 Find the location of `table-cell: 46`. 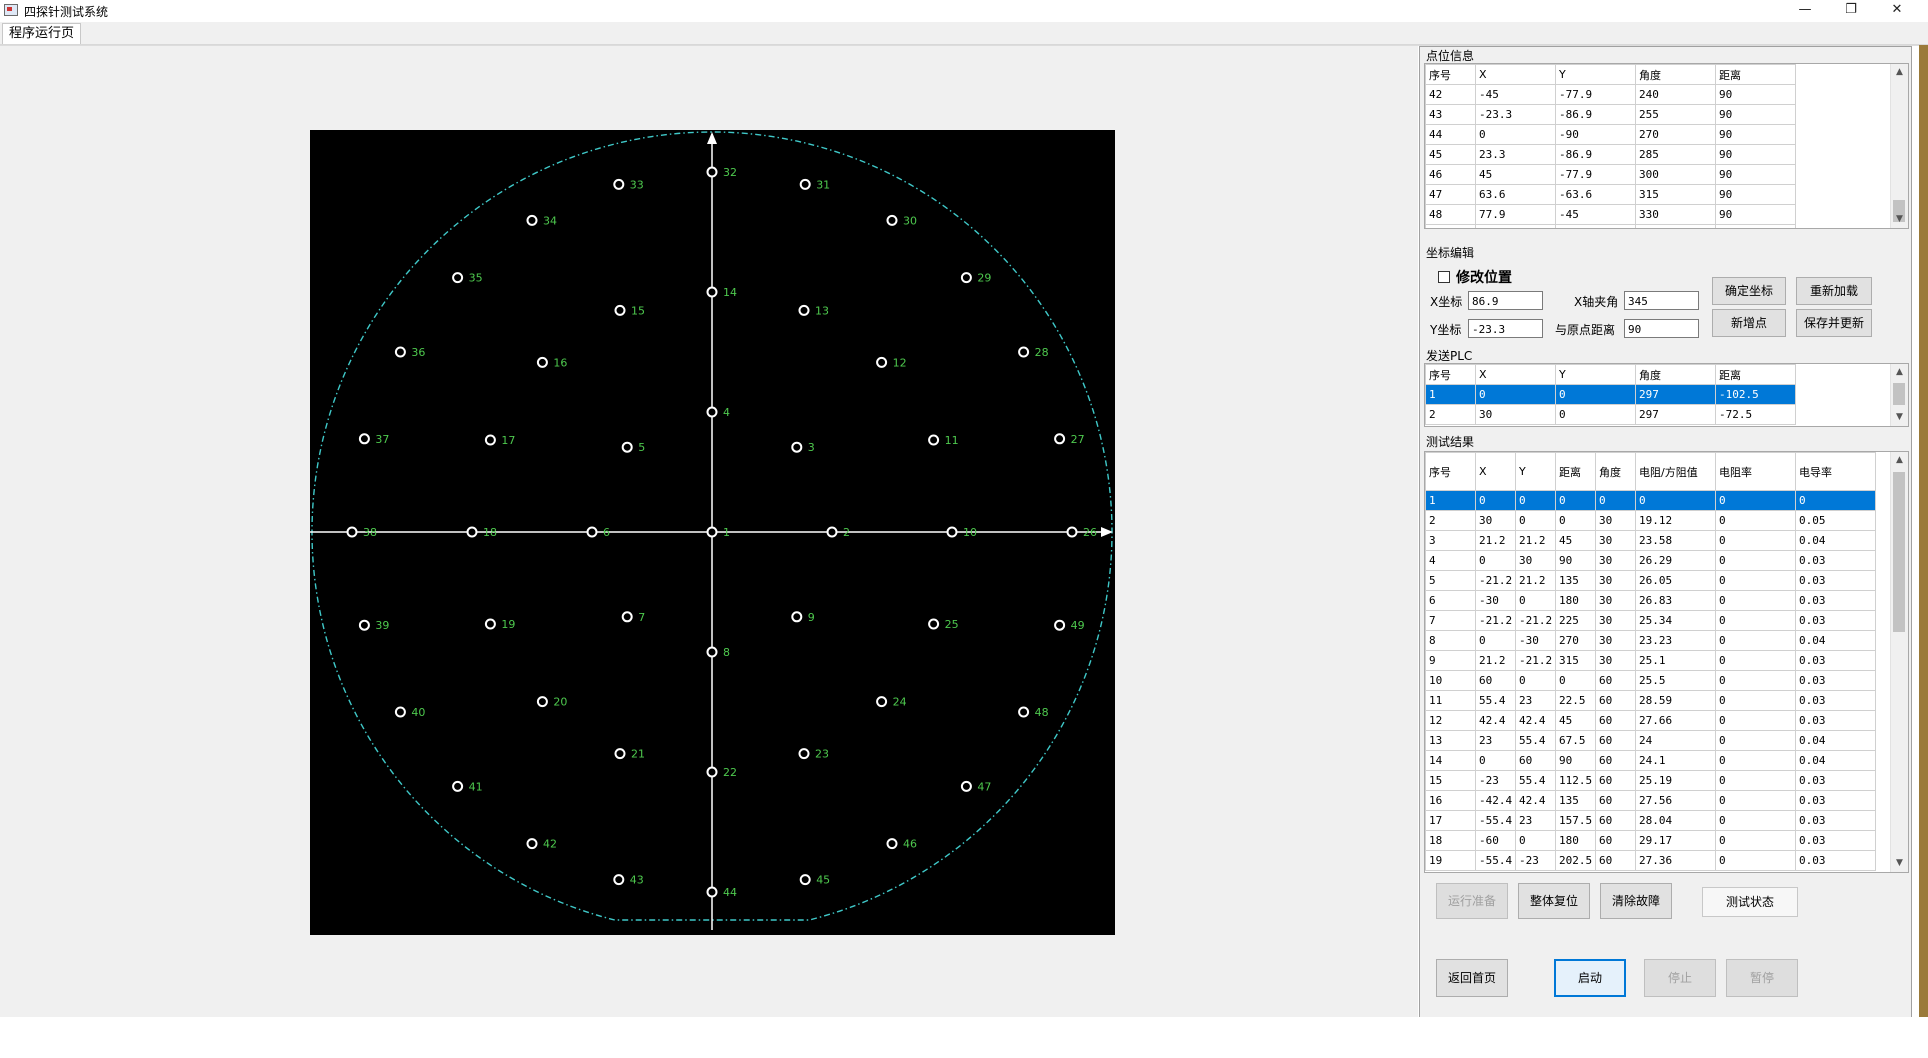

table-cell: 46 is located at coordinates (1450, 174).